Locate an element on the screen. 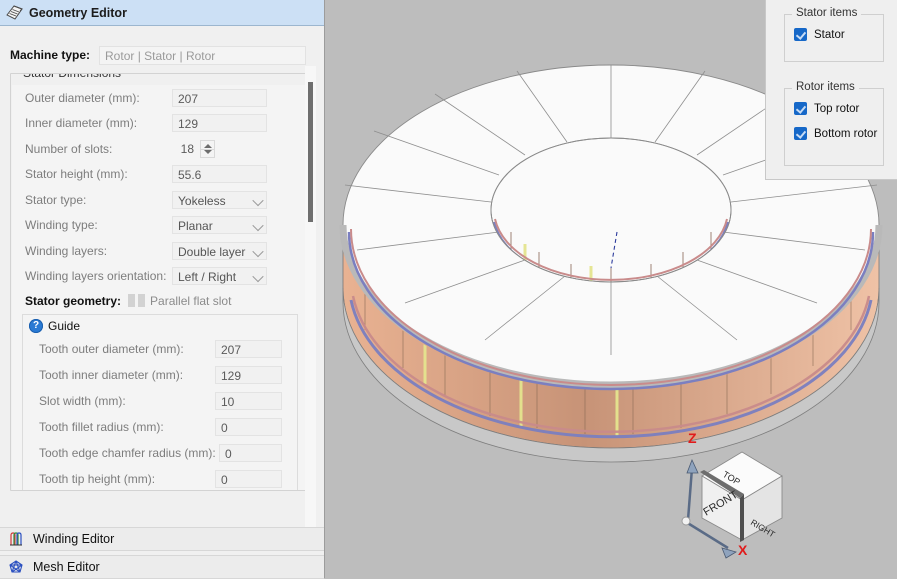 This screenshot has height=579, width=897. select-stator-type: Yokeless is located at coordinates (219, 199).